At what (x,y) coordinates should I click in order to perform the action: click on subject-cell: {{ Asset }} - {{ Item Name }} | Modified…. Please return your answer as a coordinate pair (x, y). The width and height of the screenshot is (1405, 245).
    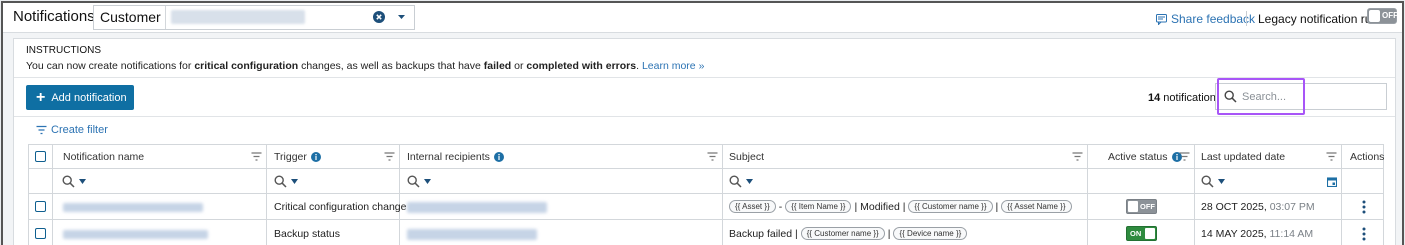
    Looking at the image, I should click on (900, 206).